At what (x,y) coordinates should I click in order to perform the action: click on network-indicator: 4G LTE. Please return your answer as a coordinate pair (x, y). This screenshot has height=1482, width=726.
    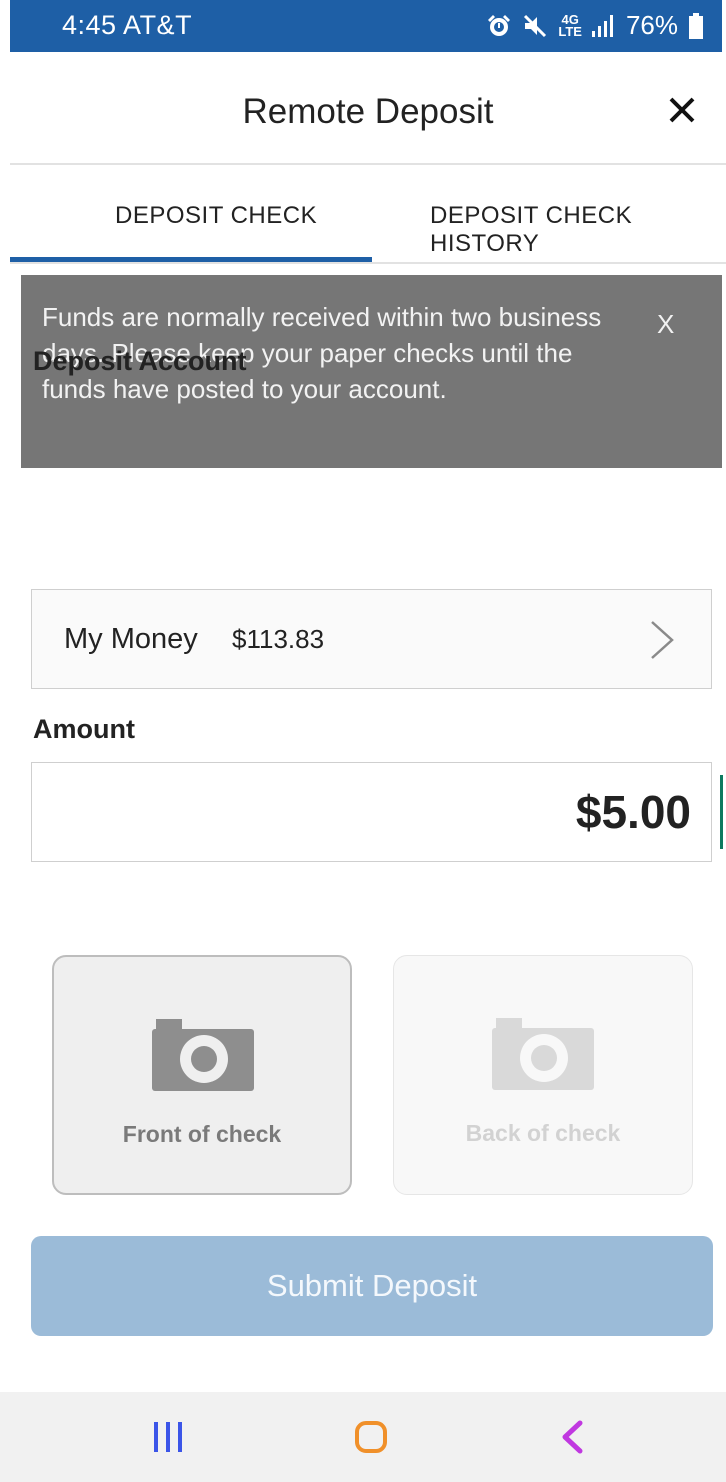
    Looking at the image, I should click on (570, 26).